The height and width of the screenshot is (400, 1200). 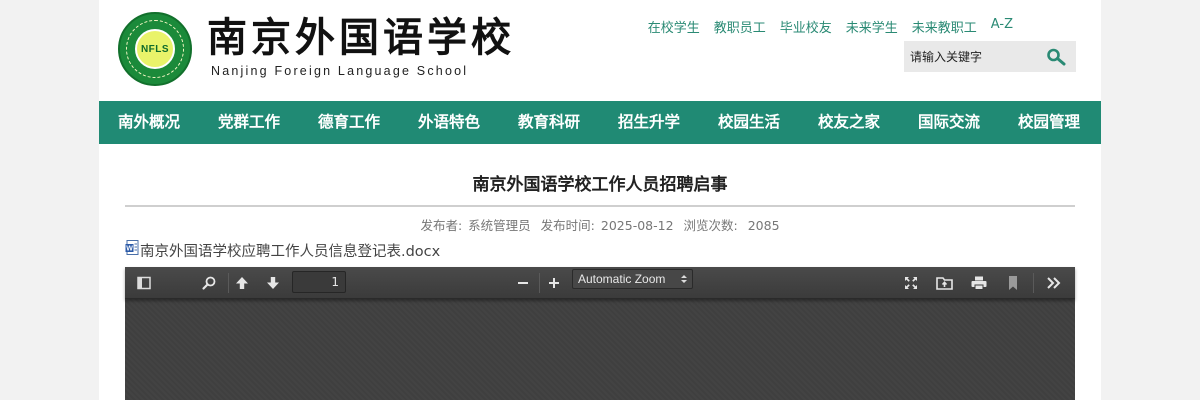 I want to click on link-alumni: 毕业校友, so click(x=806, y=26).